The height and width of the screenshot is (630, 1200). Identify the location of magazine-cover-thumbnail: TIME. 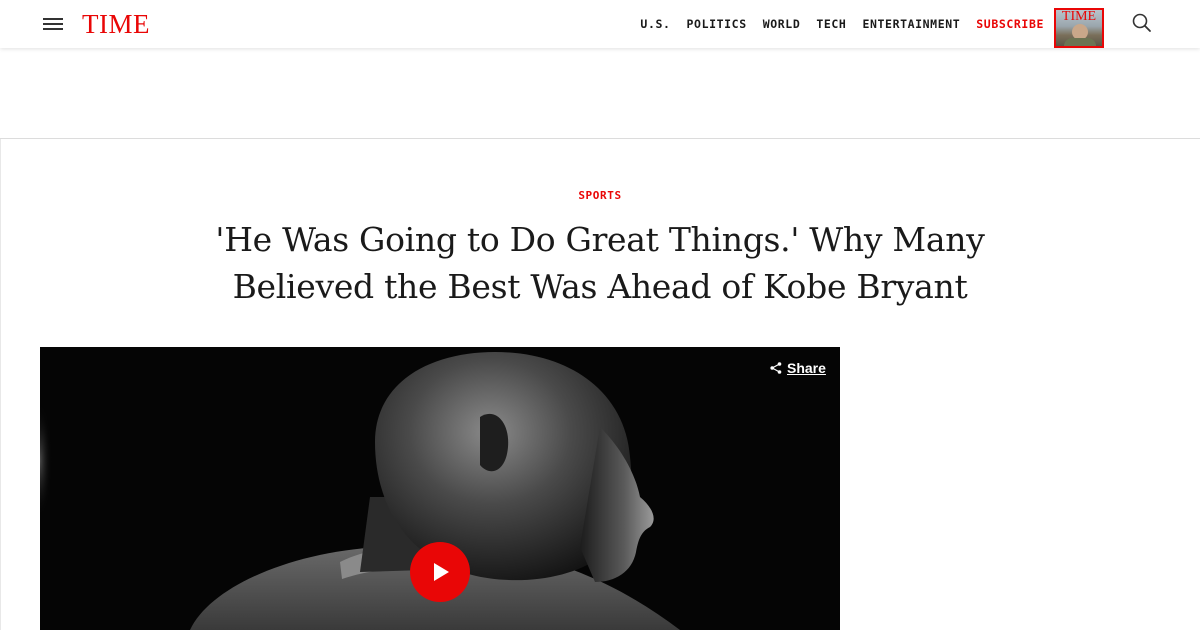
(1079, 28).